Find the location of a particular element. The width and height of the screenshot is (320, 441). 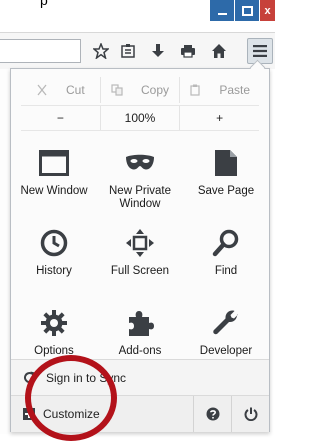

tile-label: History is located at coordinates (54, 271).